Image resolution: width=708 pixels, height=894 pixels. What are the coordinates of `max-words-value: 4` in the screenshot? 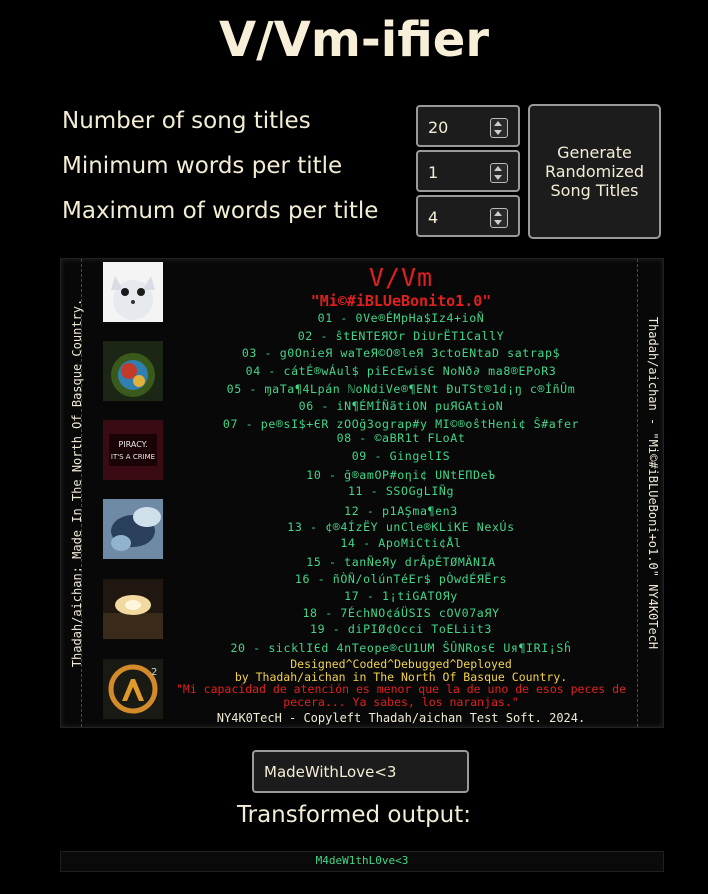 It's located at (433, 217).